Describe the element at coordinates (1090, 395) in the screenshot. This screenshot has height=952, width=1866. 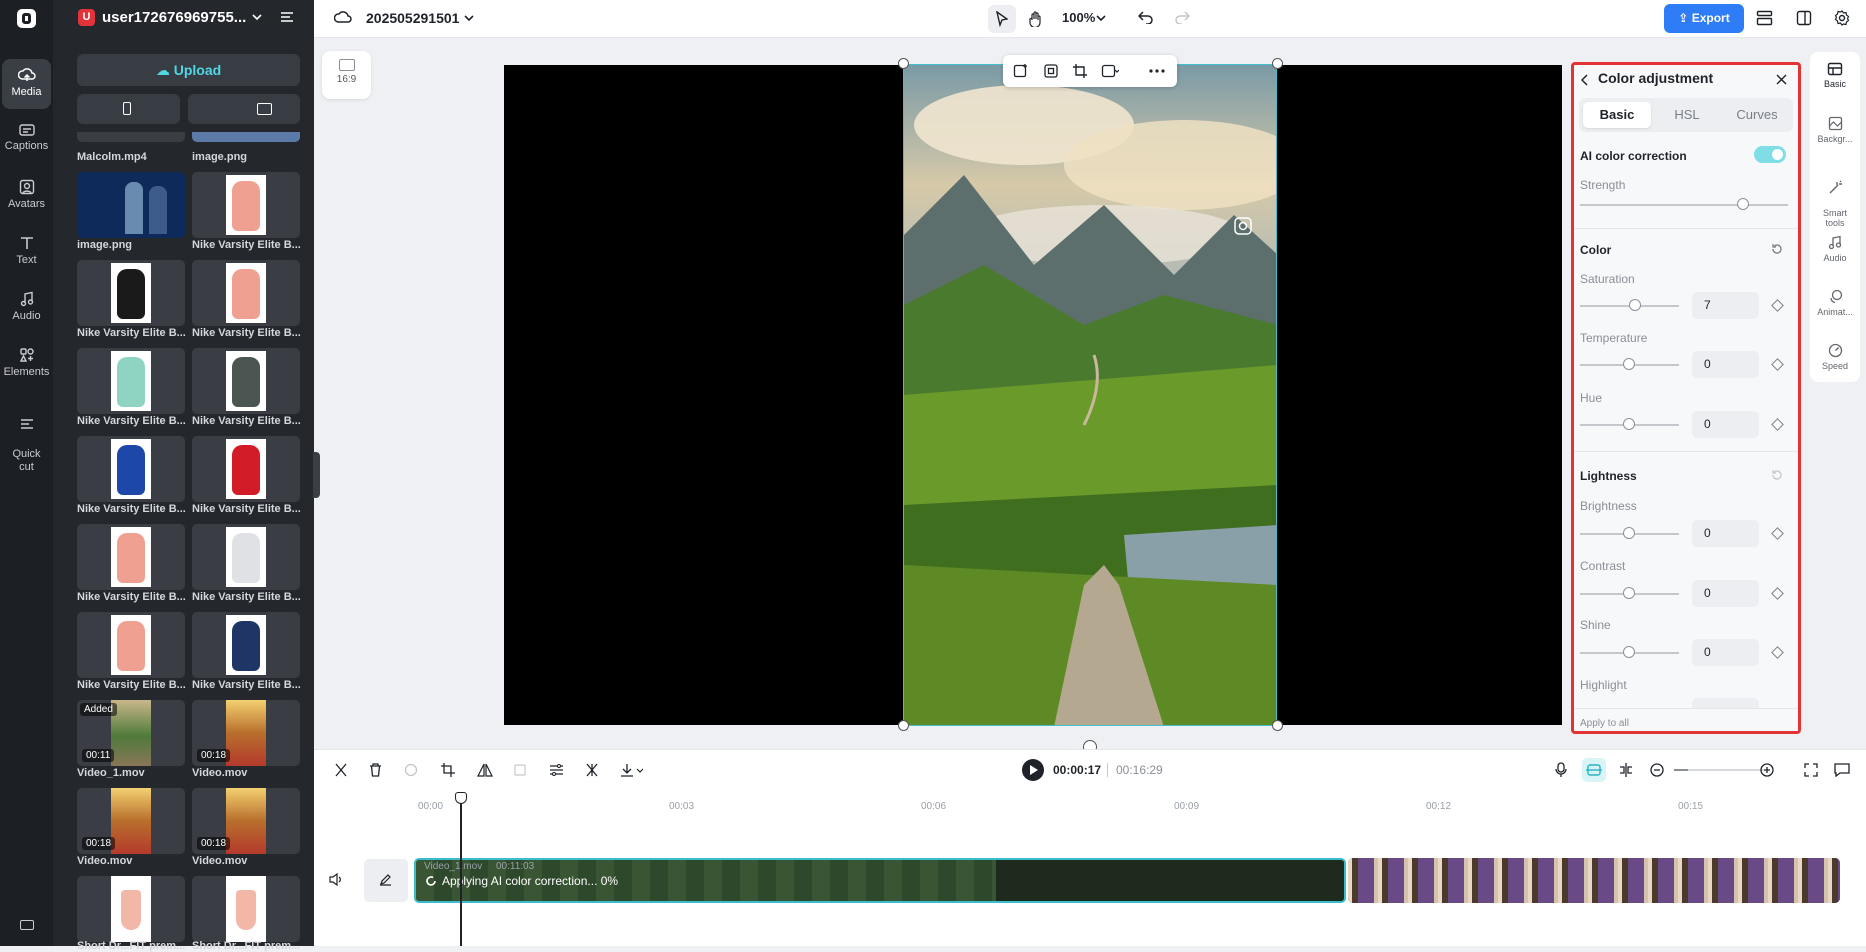
I see `video-frame` at that location.